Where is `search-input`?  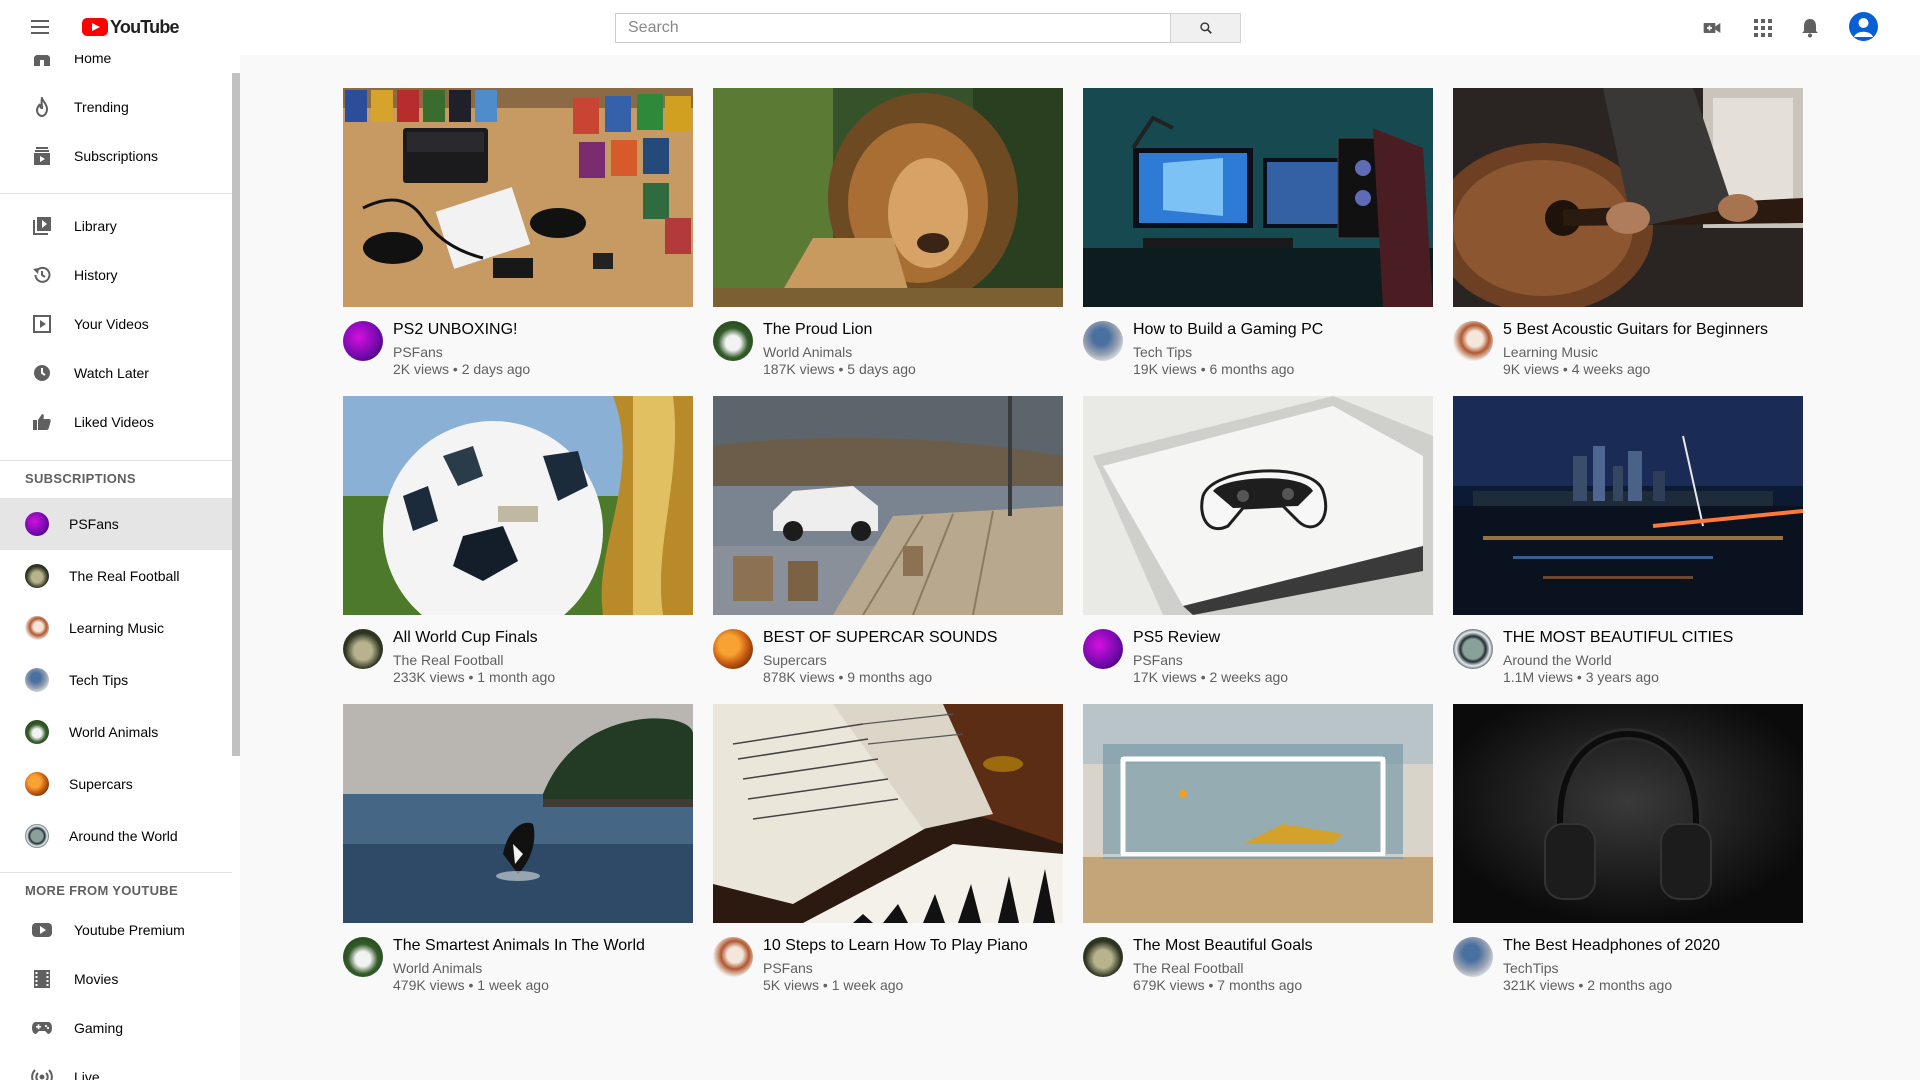
search-input is located at coordinates (892, 28).